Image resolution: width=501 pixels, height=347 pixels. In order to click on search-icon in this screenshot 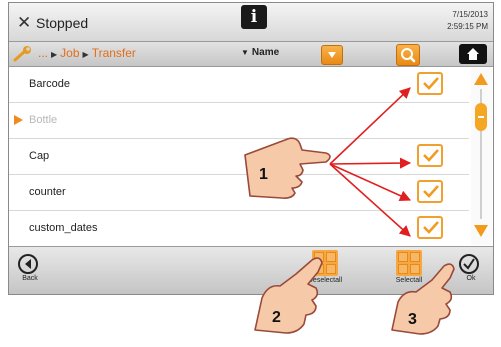, I will do `click(408, 55)`.